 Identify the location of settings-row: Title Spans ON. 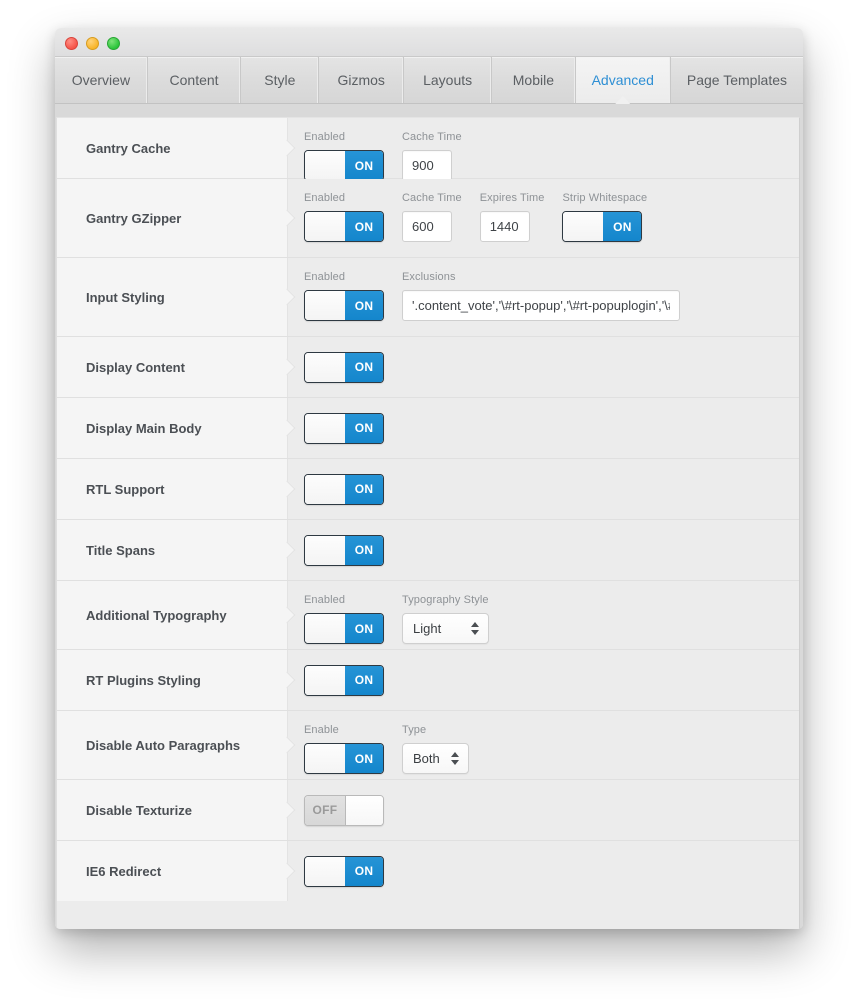
(428, 550).